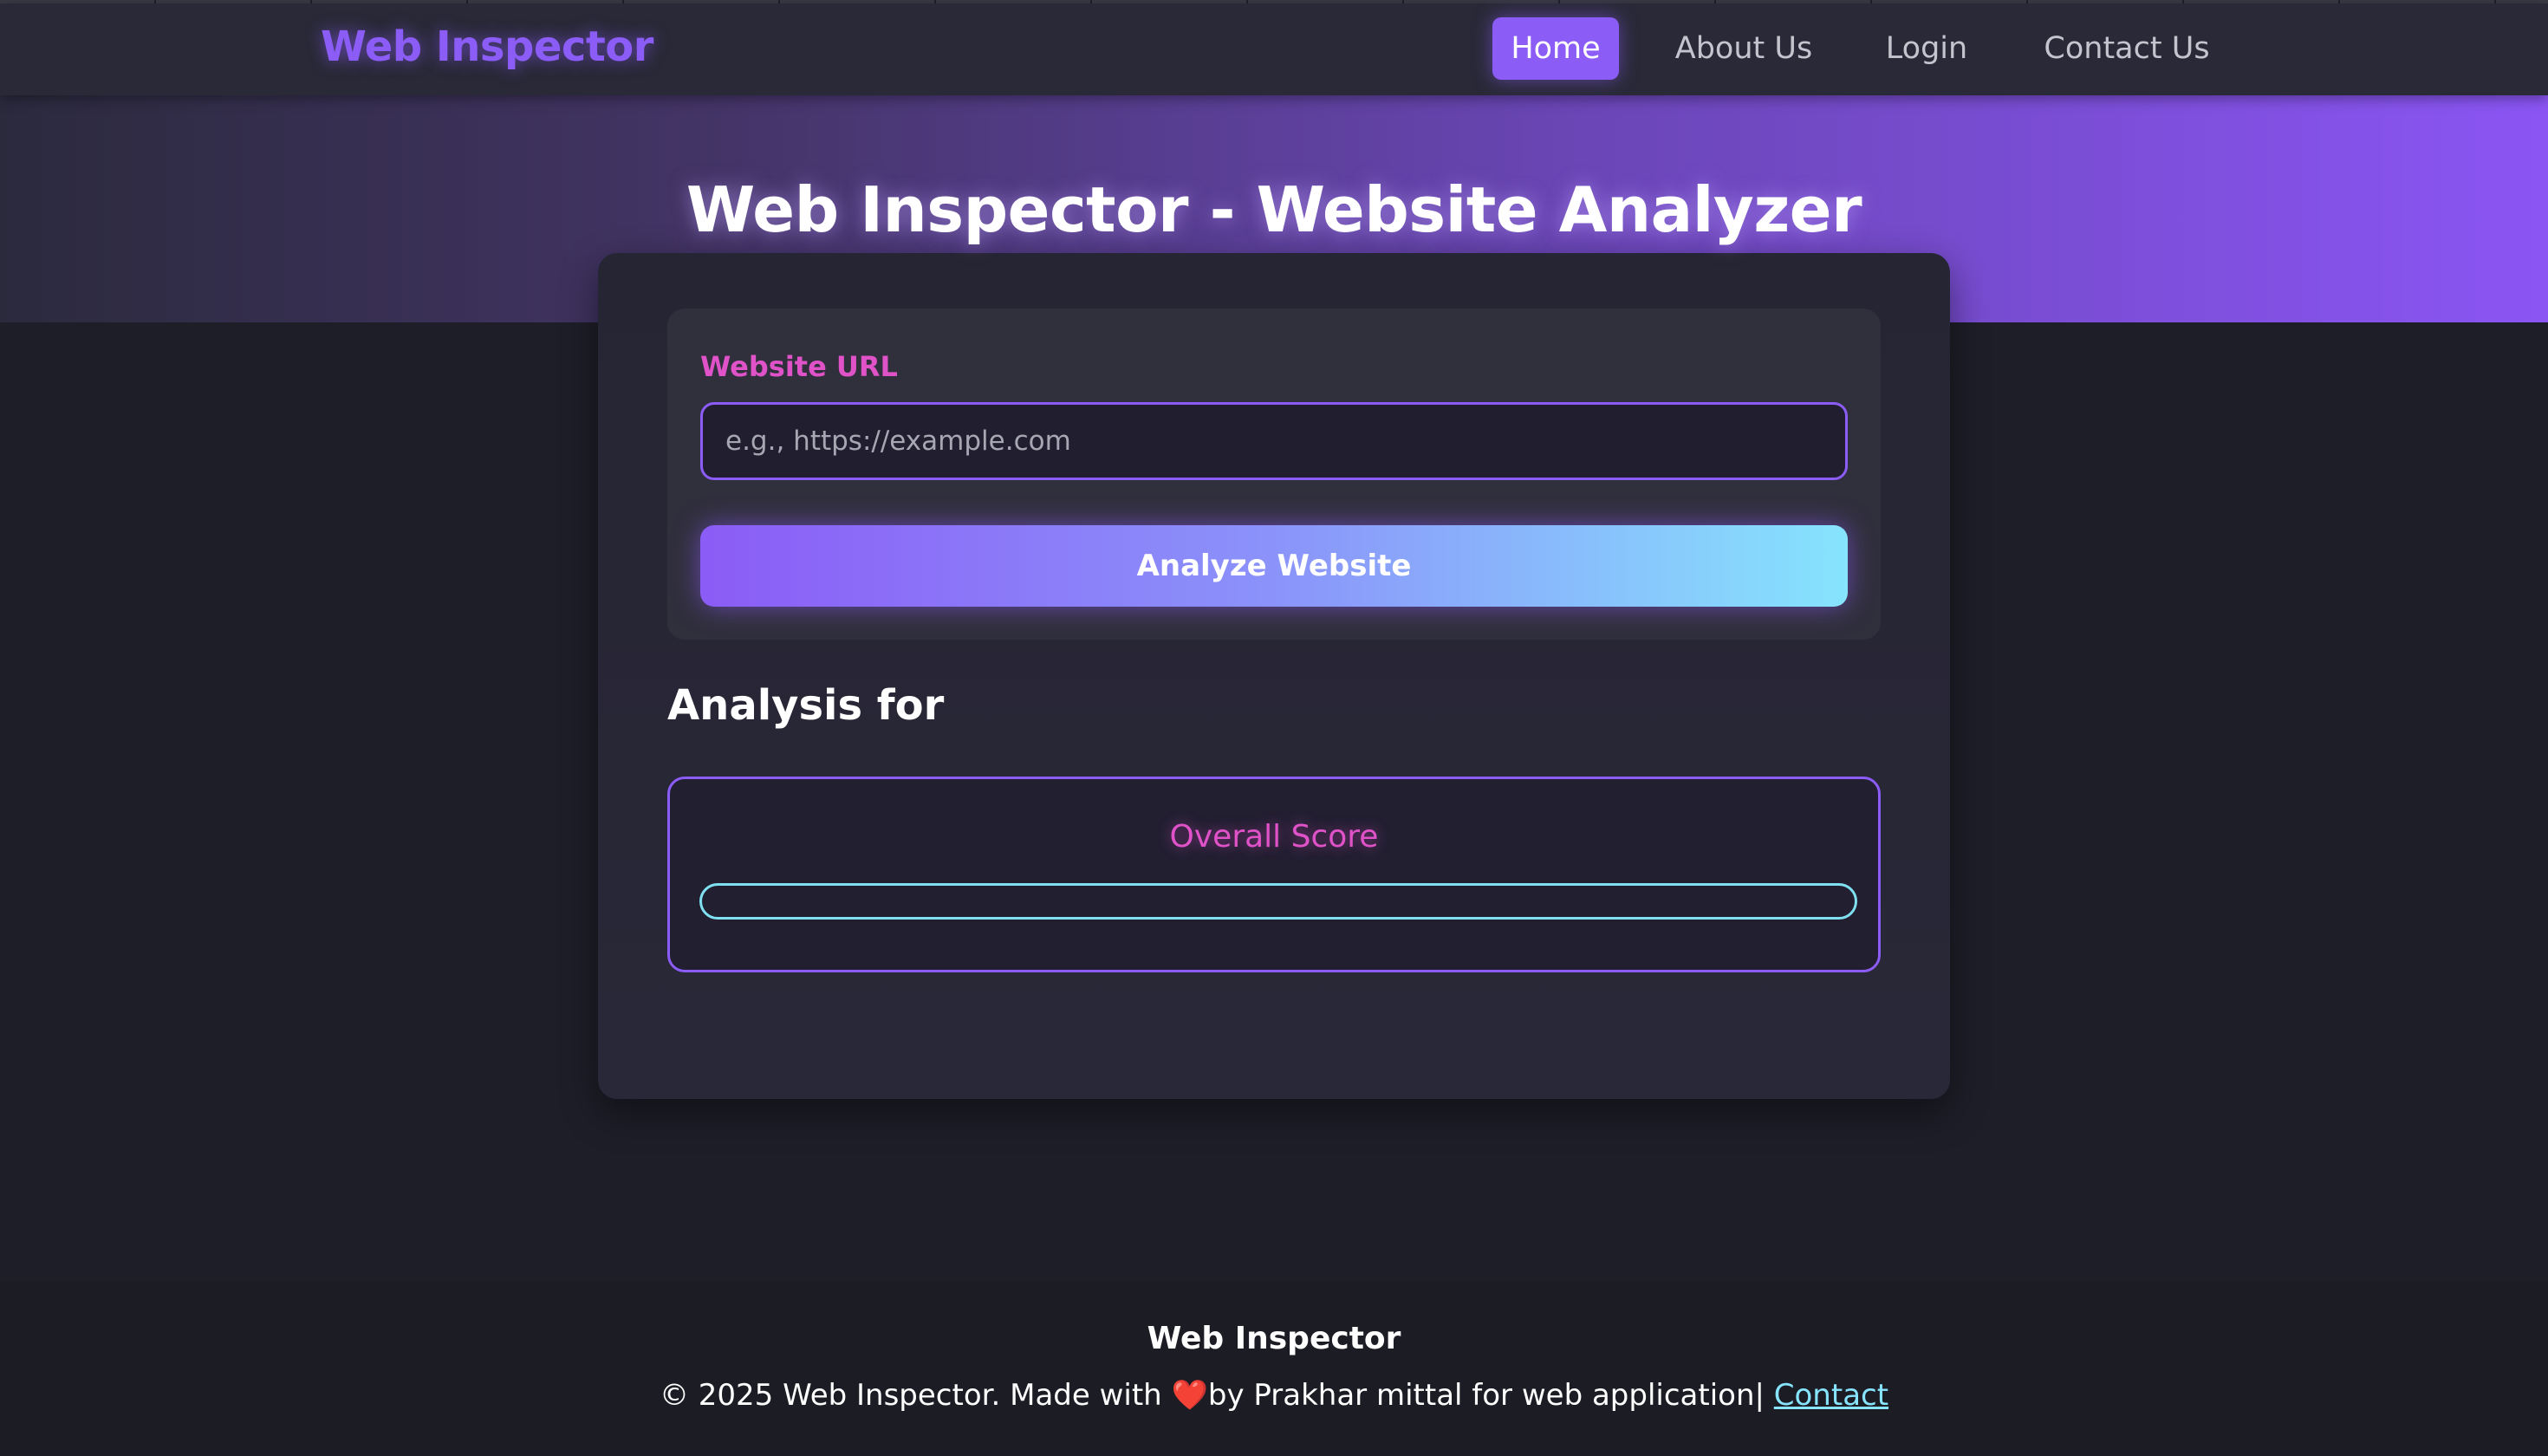 The height and width of the screenshot is (1456, 2548). Describe the element at coordinates (799, 366) in the screenshot. I see `url-label: Website URL` at that location.